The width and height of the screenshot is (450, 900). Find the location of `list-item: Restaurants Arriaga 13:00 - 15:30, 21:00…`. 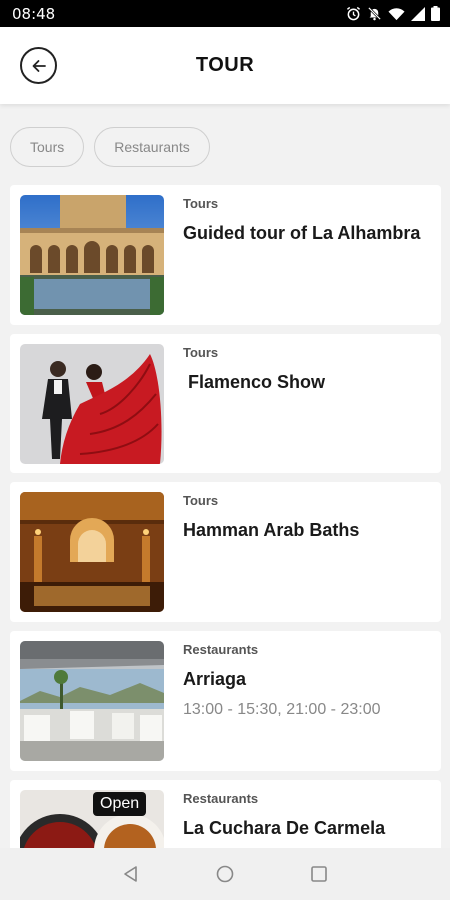

list-item: Restaurants Arriaga 13:00 - 15:30, 21:00… is located at coordinates (225, 701).